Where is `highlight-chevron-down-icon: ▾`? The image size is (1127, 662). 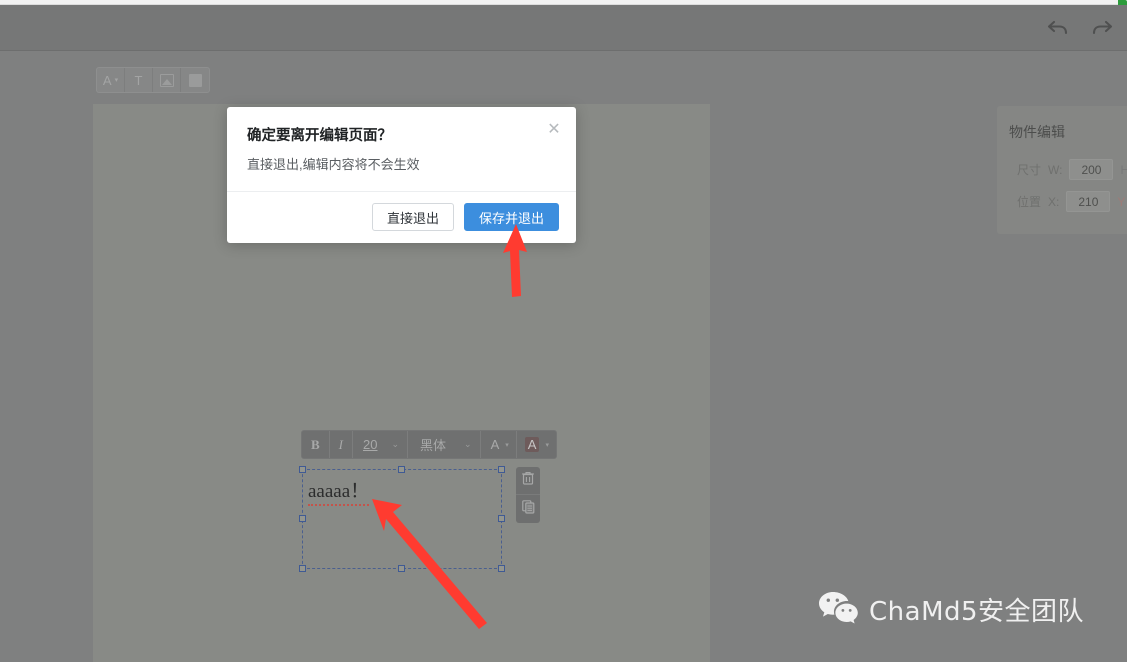
highlight-chevron-down-icon: ▾ is located at coordinates (549, 444).